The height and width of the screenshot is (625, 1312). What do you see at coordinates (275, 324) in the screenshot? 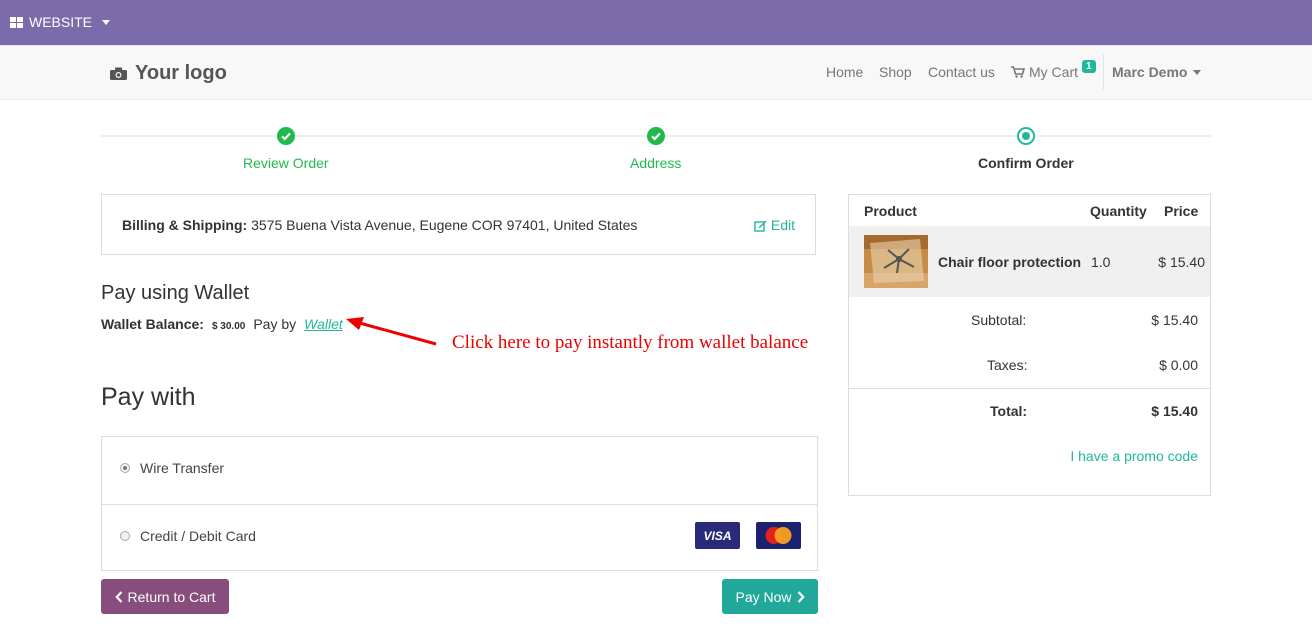
I see `pay-by-text: Pay by` at bounding box center [275, 324].